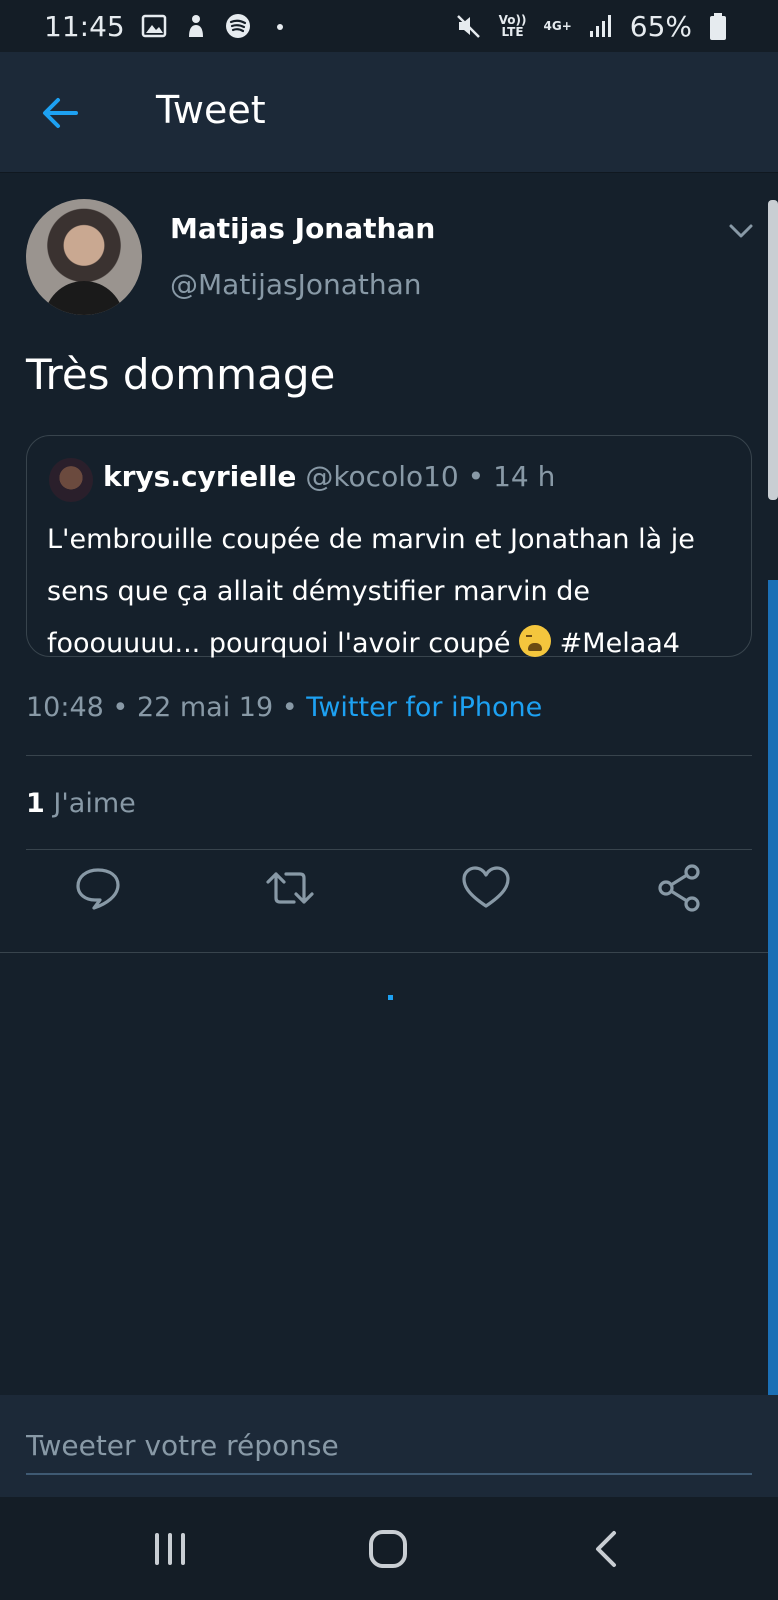 This screenshot has height=1600, width=778. I want to click on comment-icon, so click(98, 889).